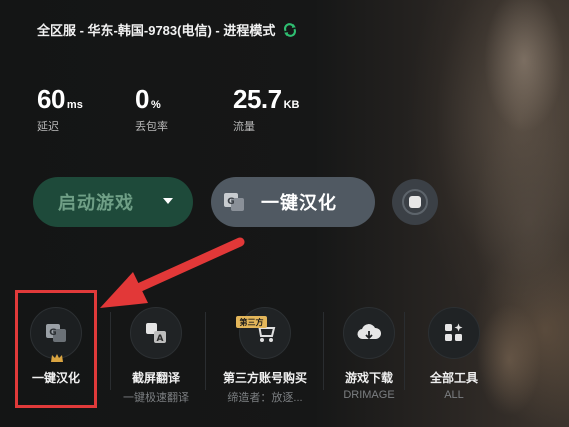  Describe the element at coordinates (142, 99) in the screenshot. I see `packet-loss-value: 0` at that location.